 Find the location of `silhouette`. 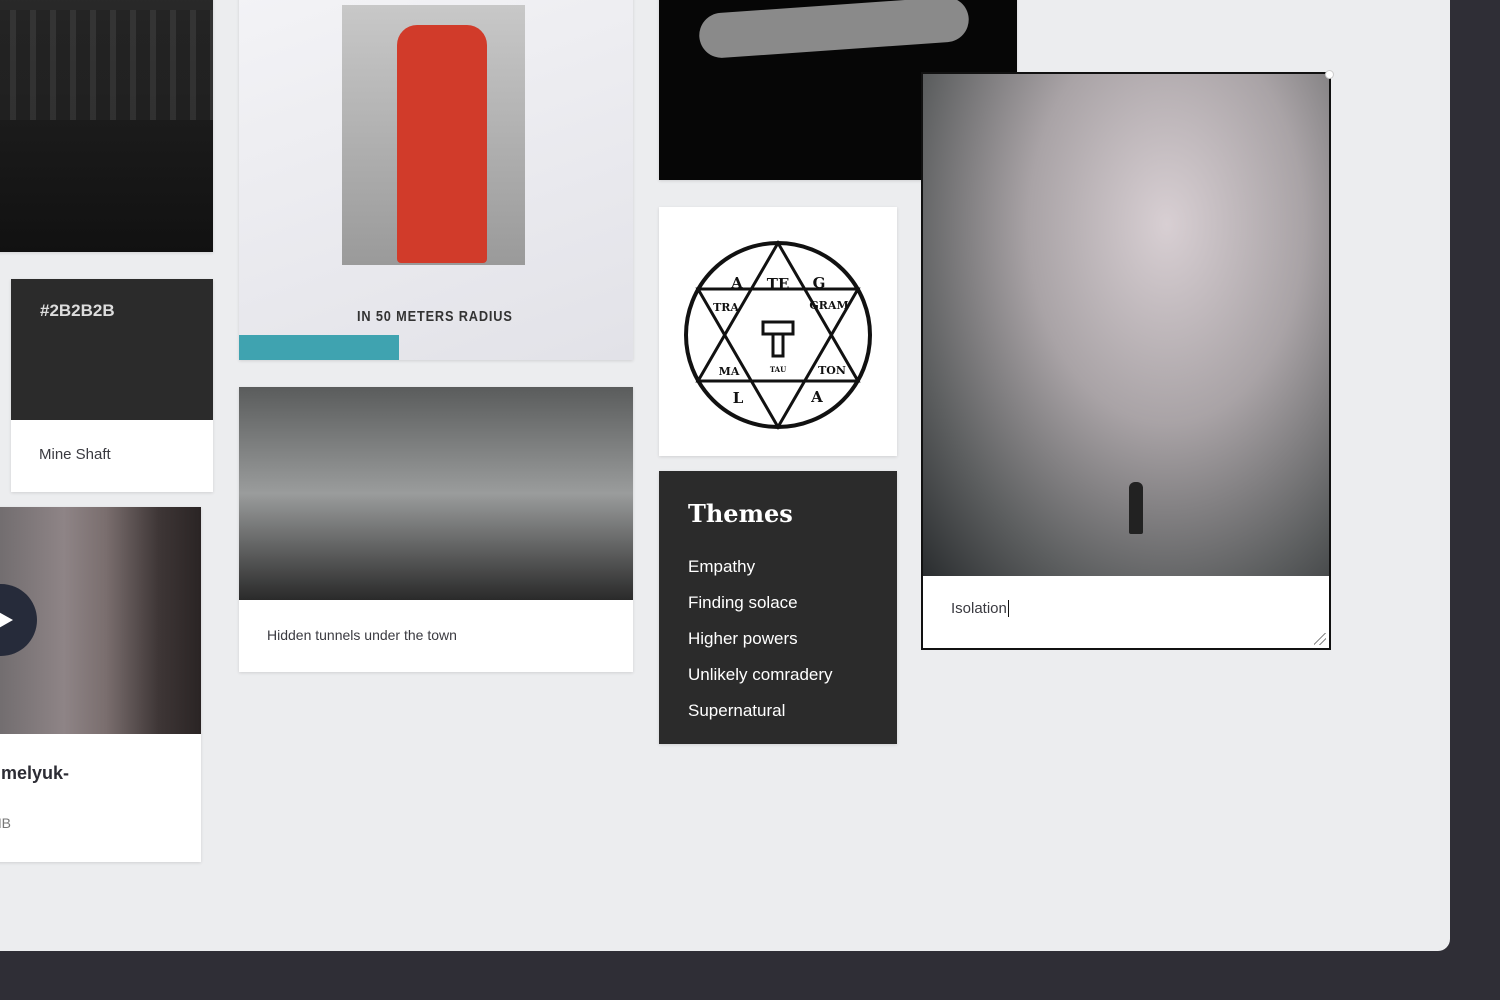

silhouette is located at coordinates (1136, 508).